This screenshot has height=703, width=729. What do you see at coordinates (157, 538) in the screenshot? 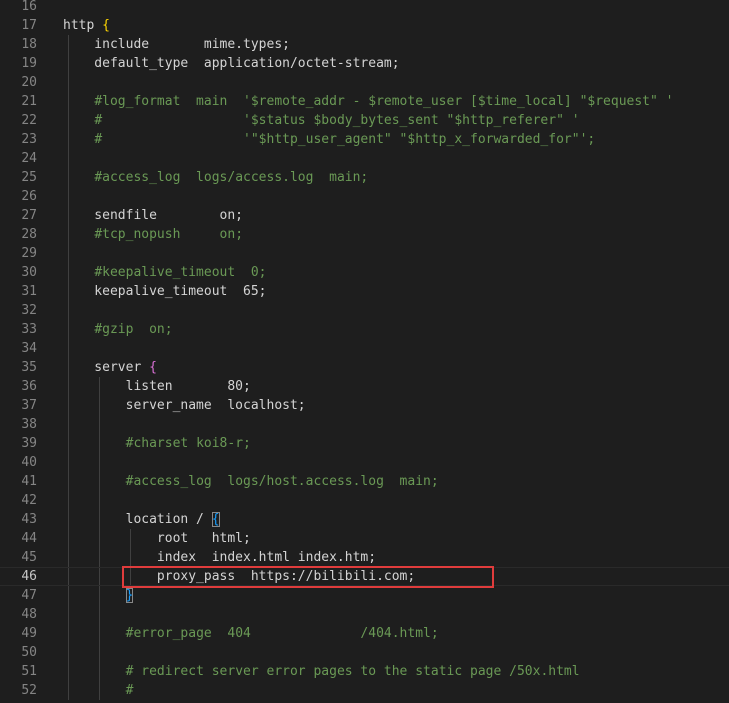
I see `line-code: root html;` at bounding box center [157, 538].